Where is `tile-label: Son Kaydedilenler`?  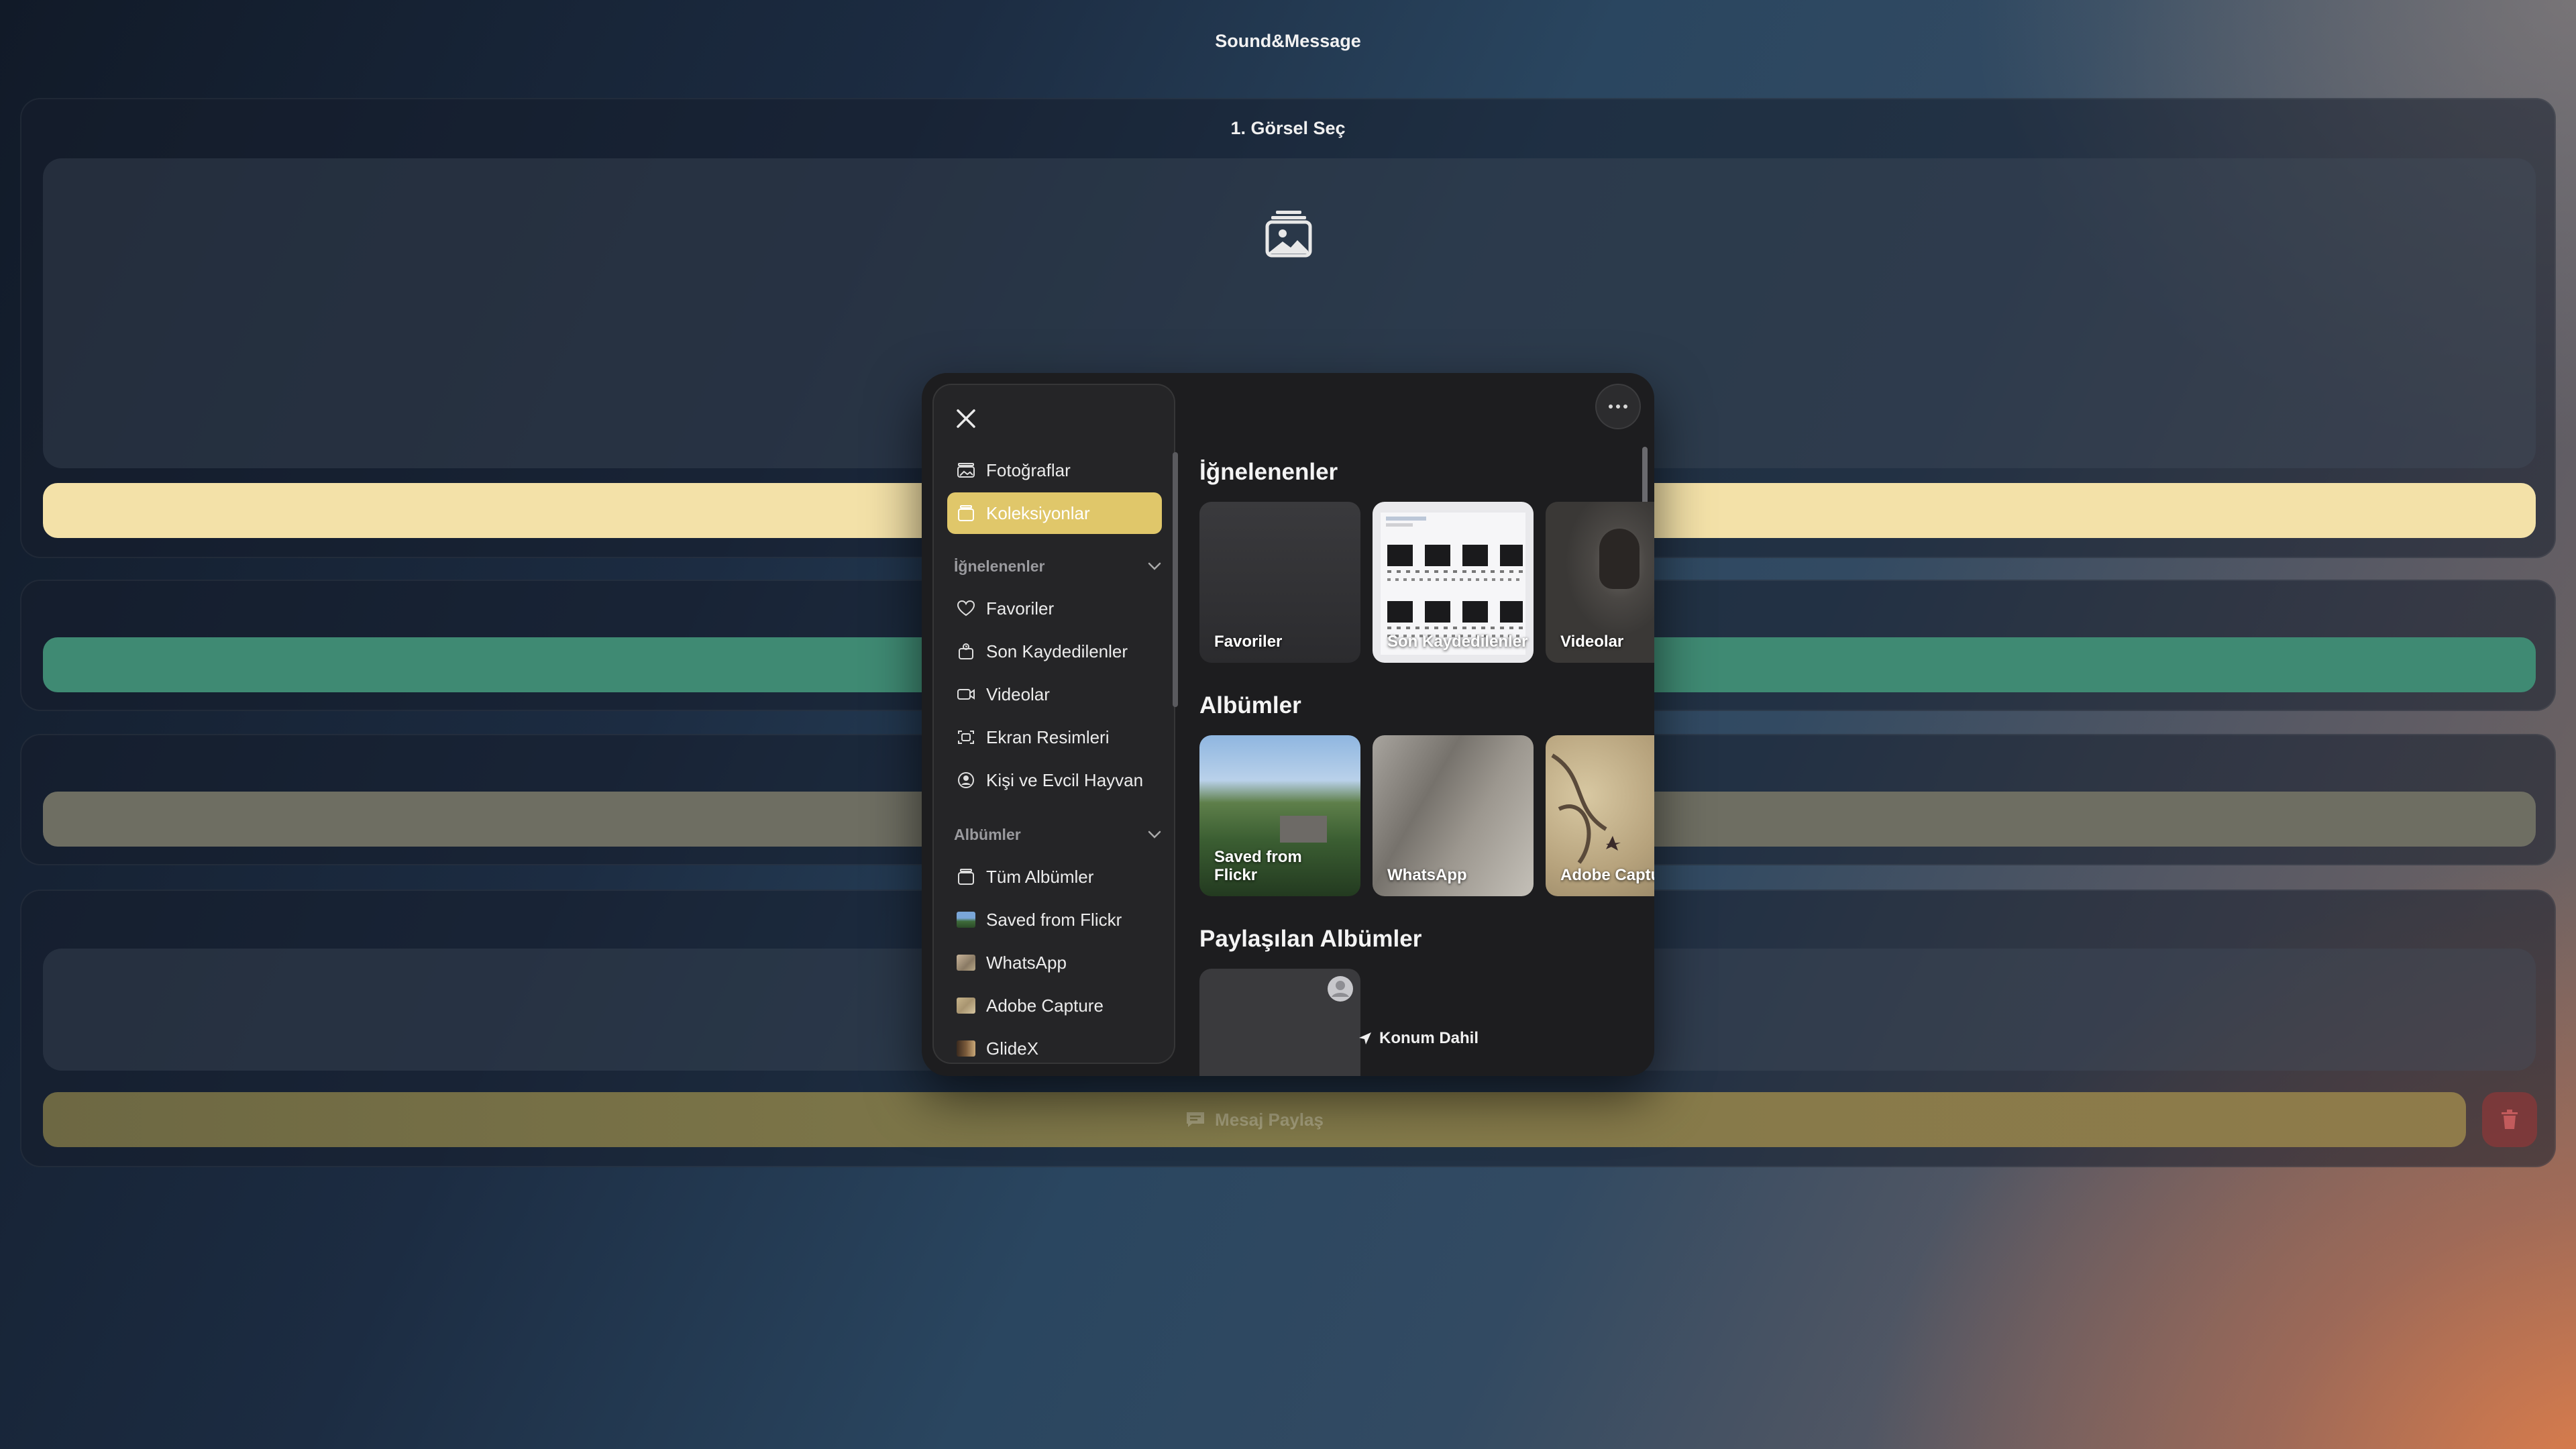
tile-label: Son Kaydedilenler is located at coordinates (1457, 642).